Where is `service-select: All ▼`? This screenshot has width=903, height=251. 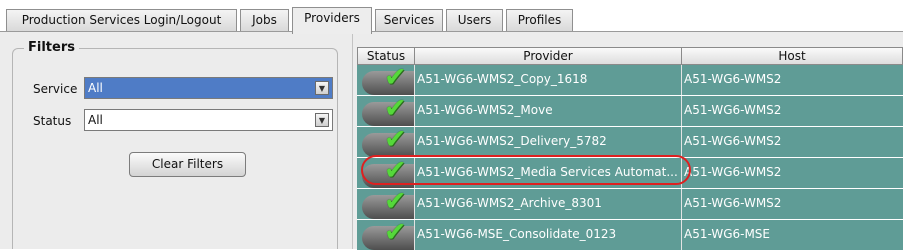
service-select: All ▼ is located at coordinates (208, 88).